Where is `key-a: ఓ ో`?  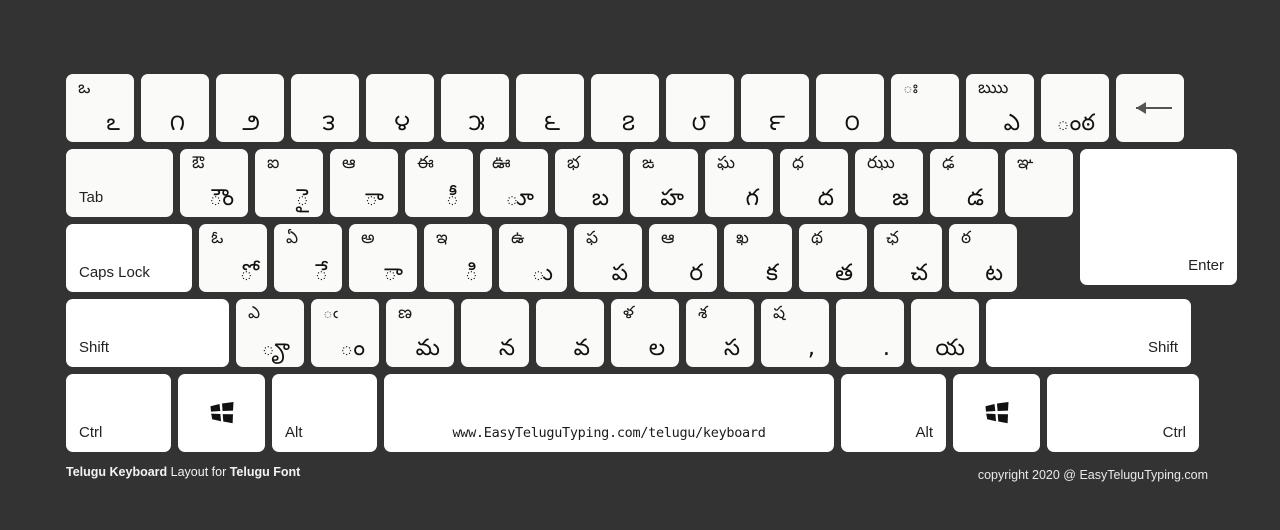
key-a: ఓ ో is located at coordinates (233, 258).